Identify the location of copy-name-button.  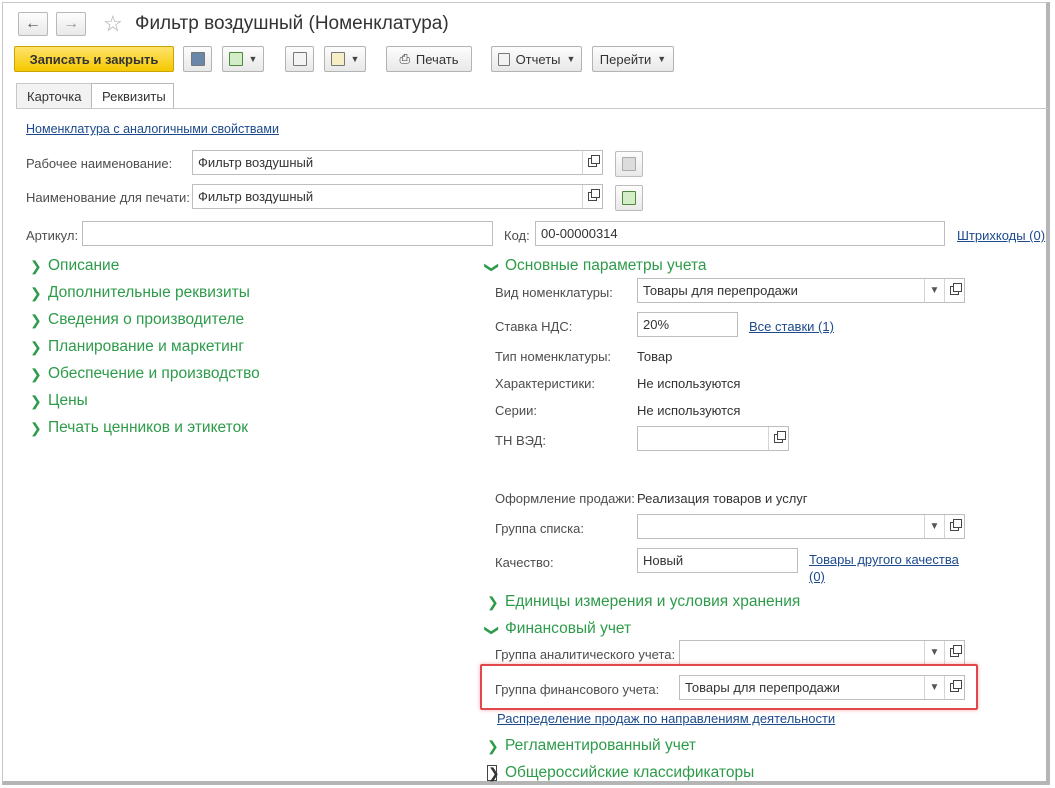
(629, 164).